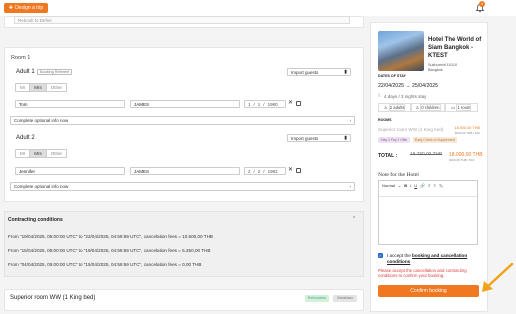  I want to click on room-price: 18.000,00 THB, so click(467, 128).